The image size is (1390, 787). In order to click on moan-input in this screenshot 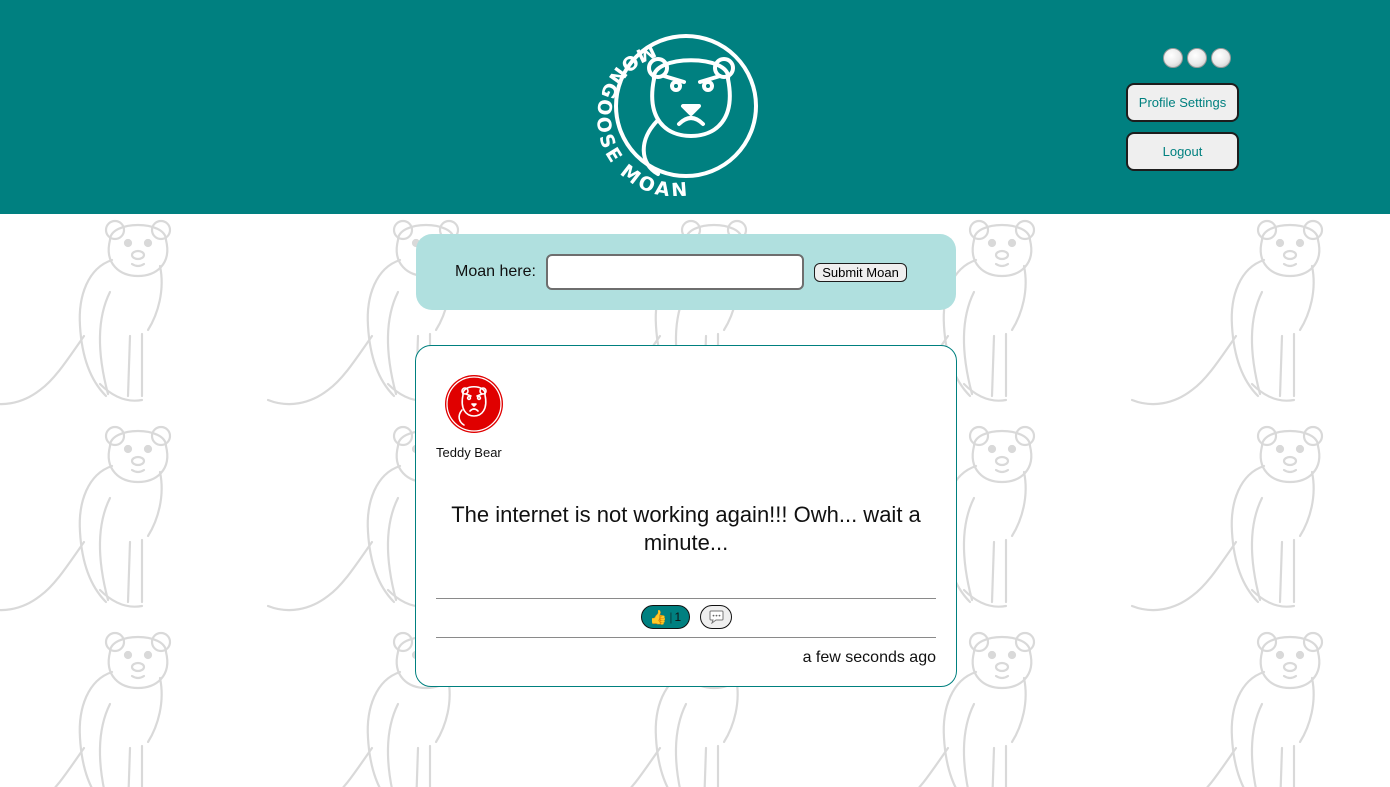, I will do `click(675, 272)`.